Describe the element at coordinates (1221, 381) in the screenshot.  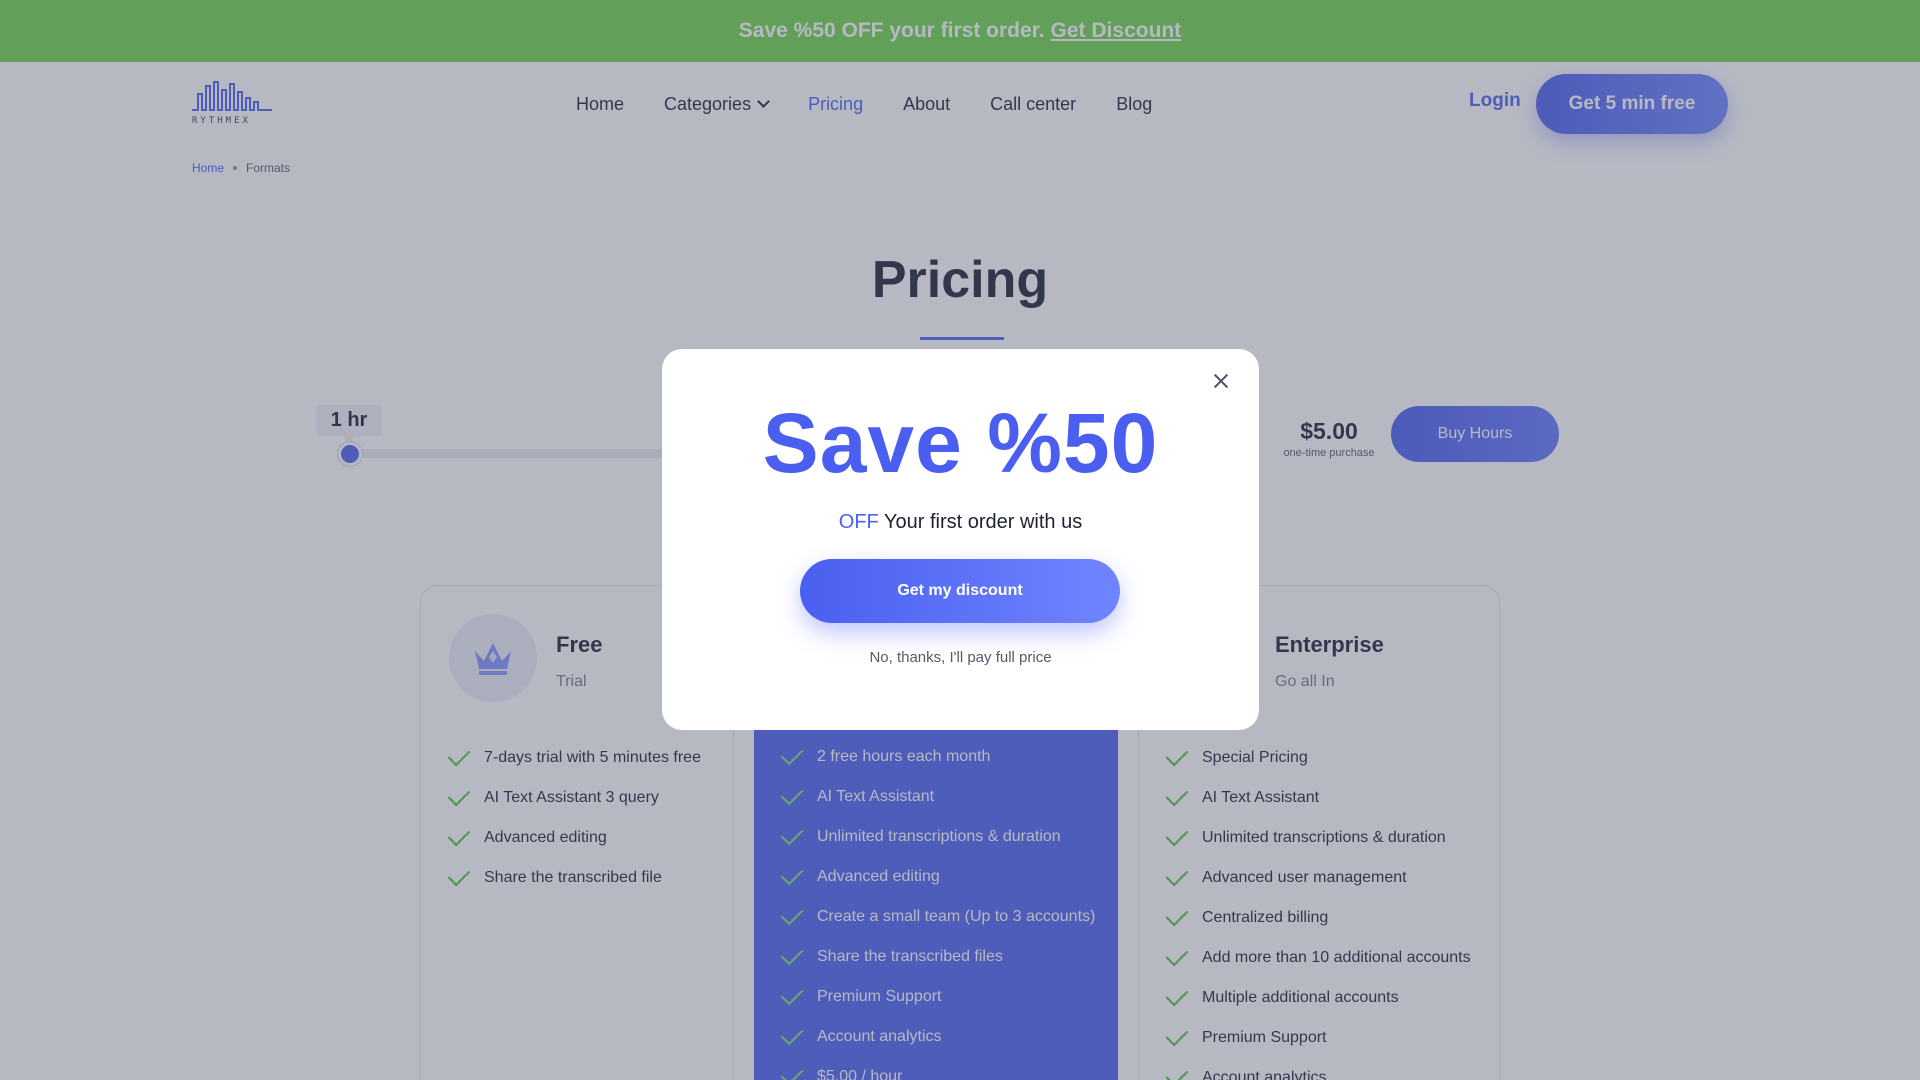
I see `close-icon` at that location.